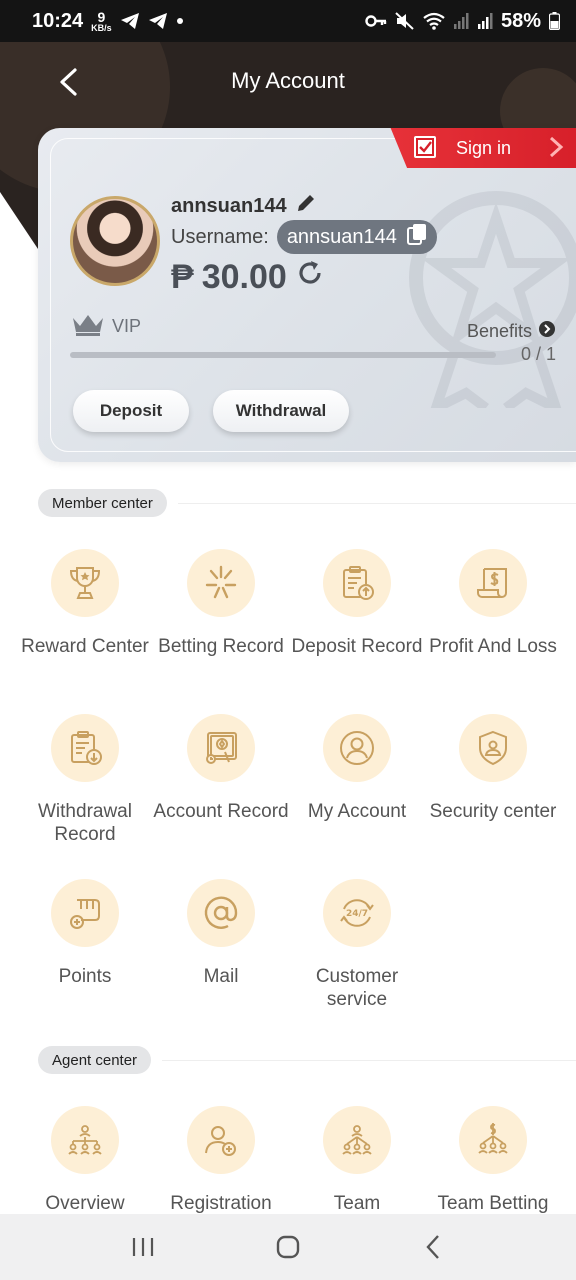 This screenshot has height=1280, width=576. I want to click on mute-icon, so click(405, 21).